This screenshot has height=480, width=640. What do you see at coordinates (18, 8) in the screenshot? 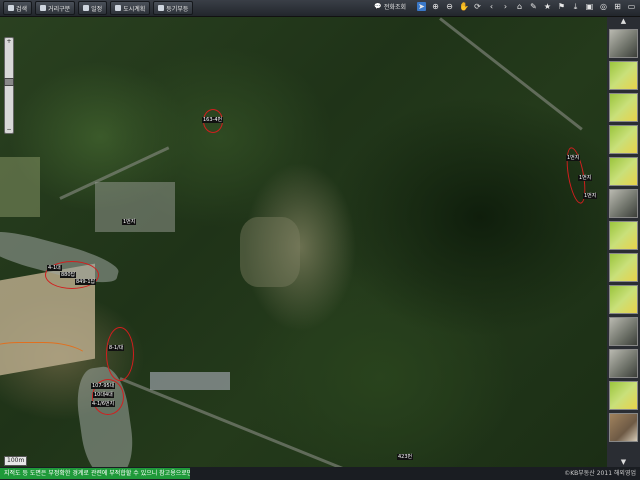
I see `search-button: 검색` at bounding box center [18, 8].